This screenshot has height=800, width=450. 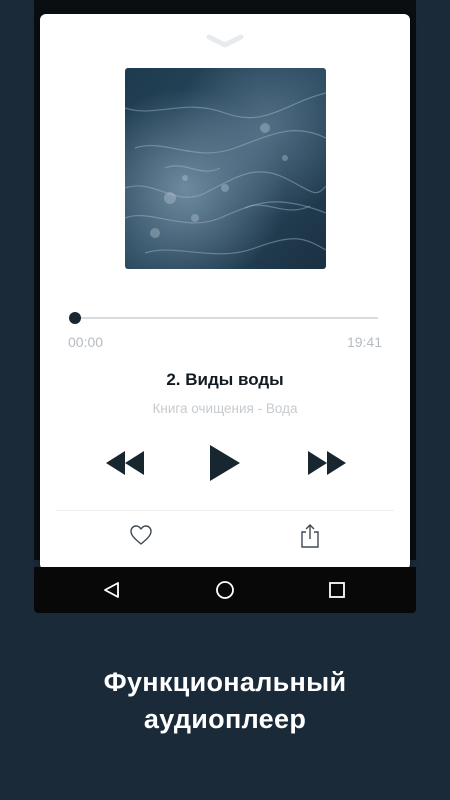 I want to click on nav-home-button, so click(x=225, y=590).